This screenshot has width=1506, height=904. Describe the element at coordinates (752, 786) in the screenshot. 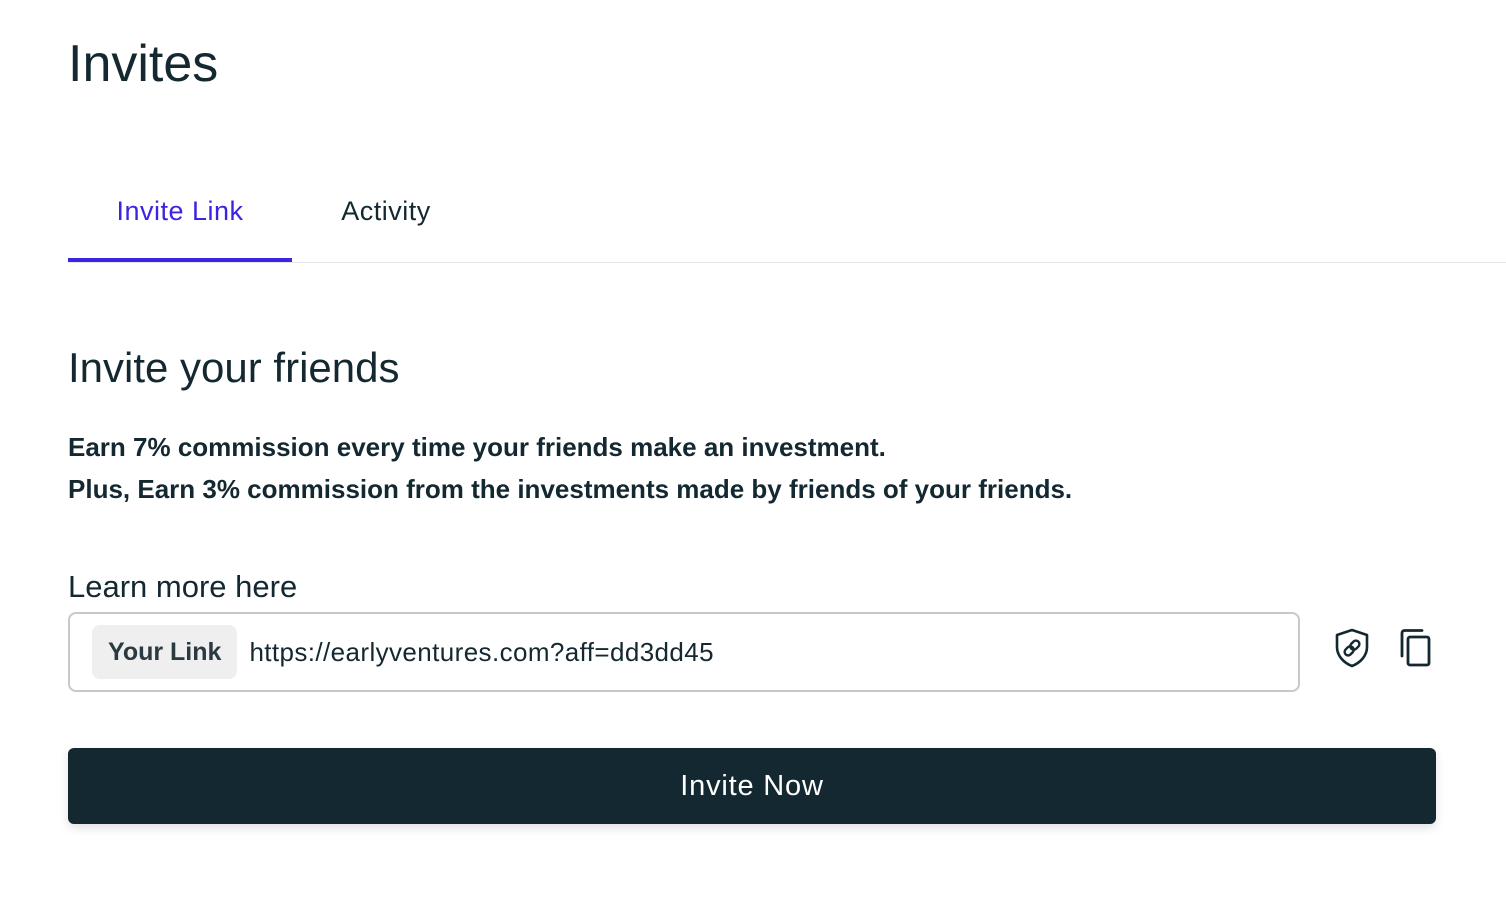

I see `invite-now-button: Invite Now` at that location.